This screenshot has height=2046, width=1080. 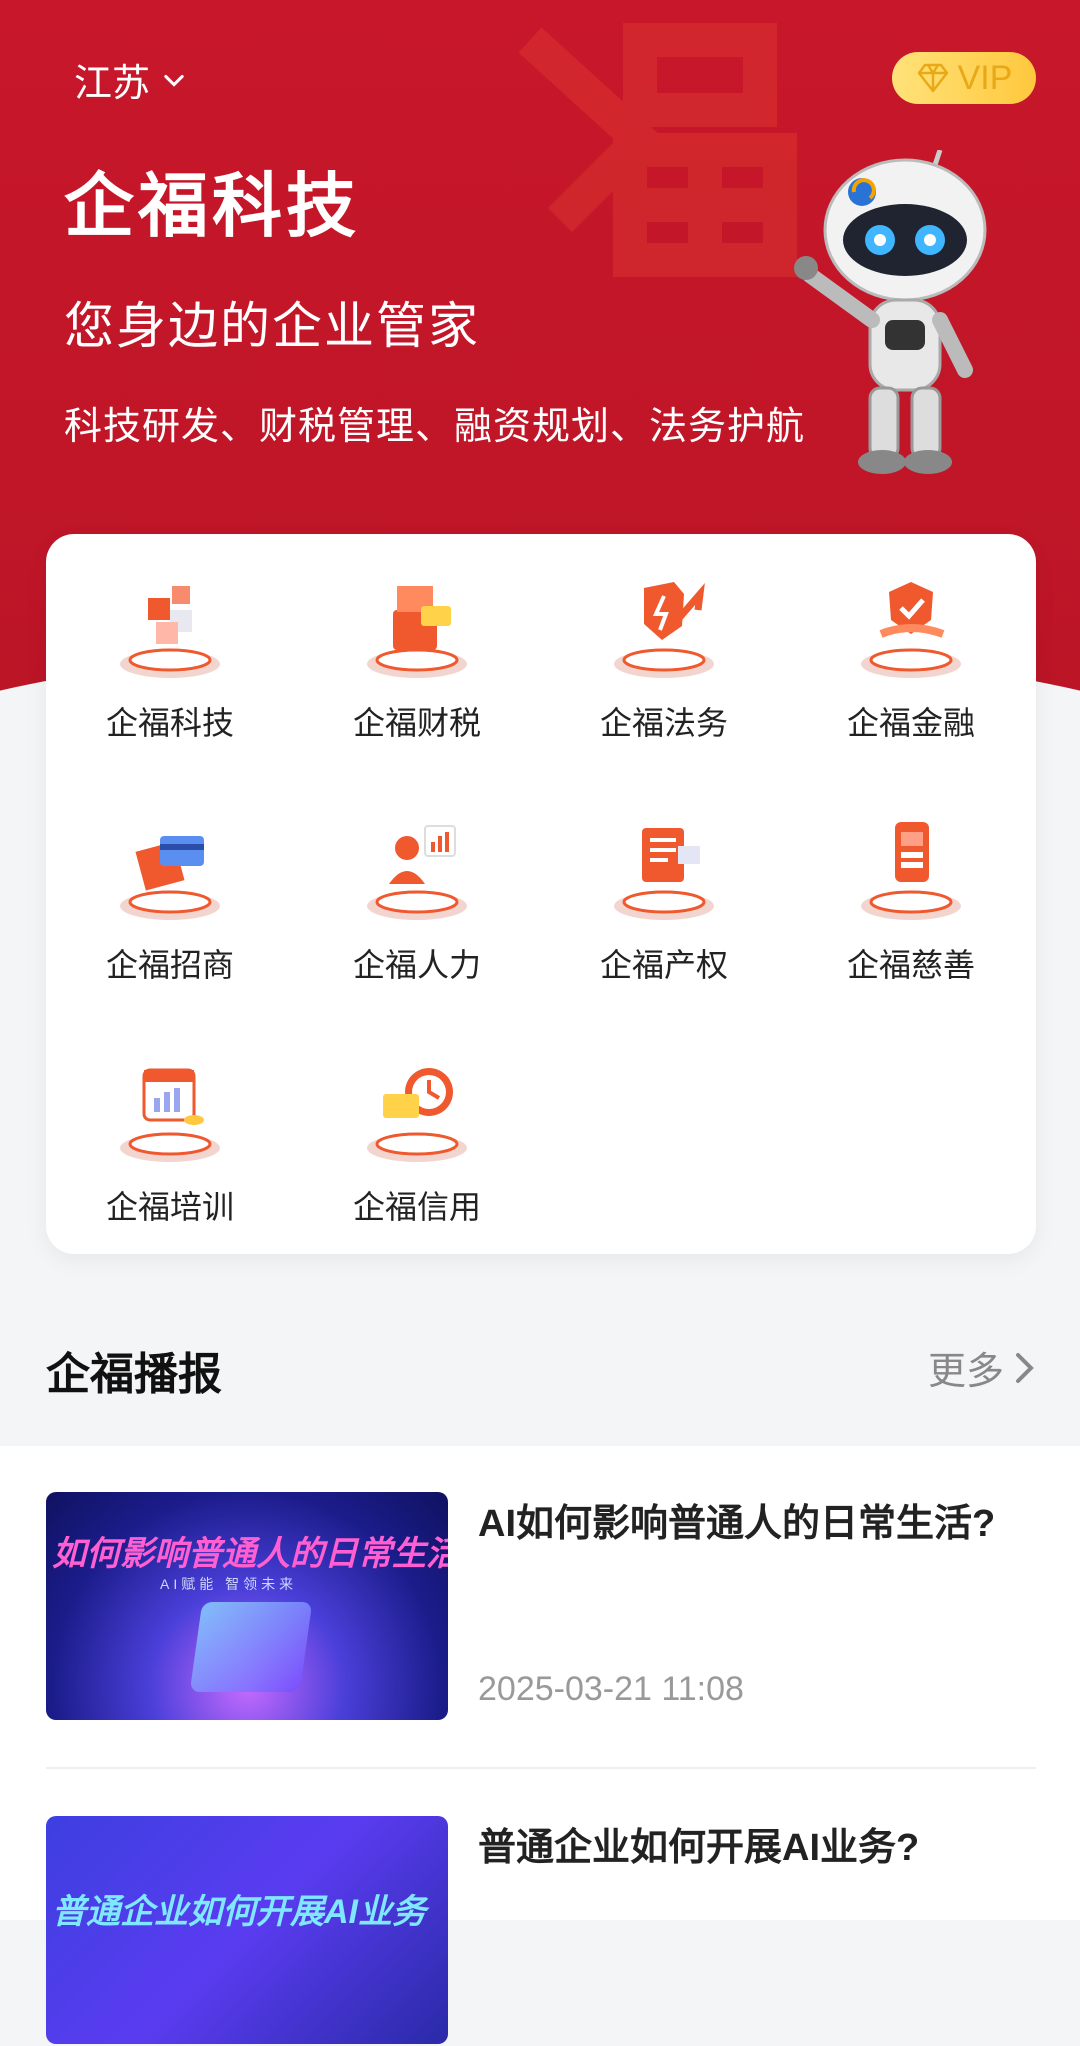 I want to click on news-thumbnail: 普通企业如何开展AI业务, so click(x=247, y=1930).